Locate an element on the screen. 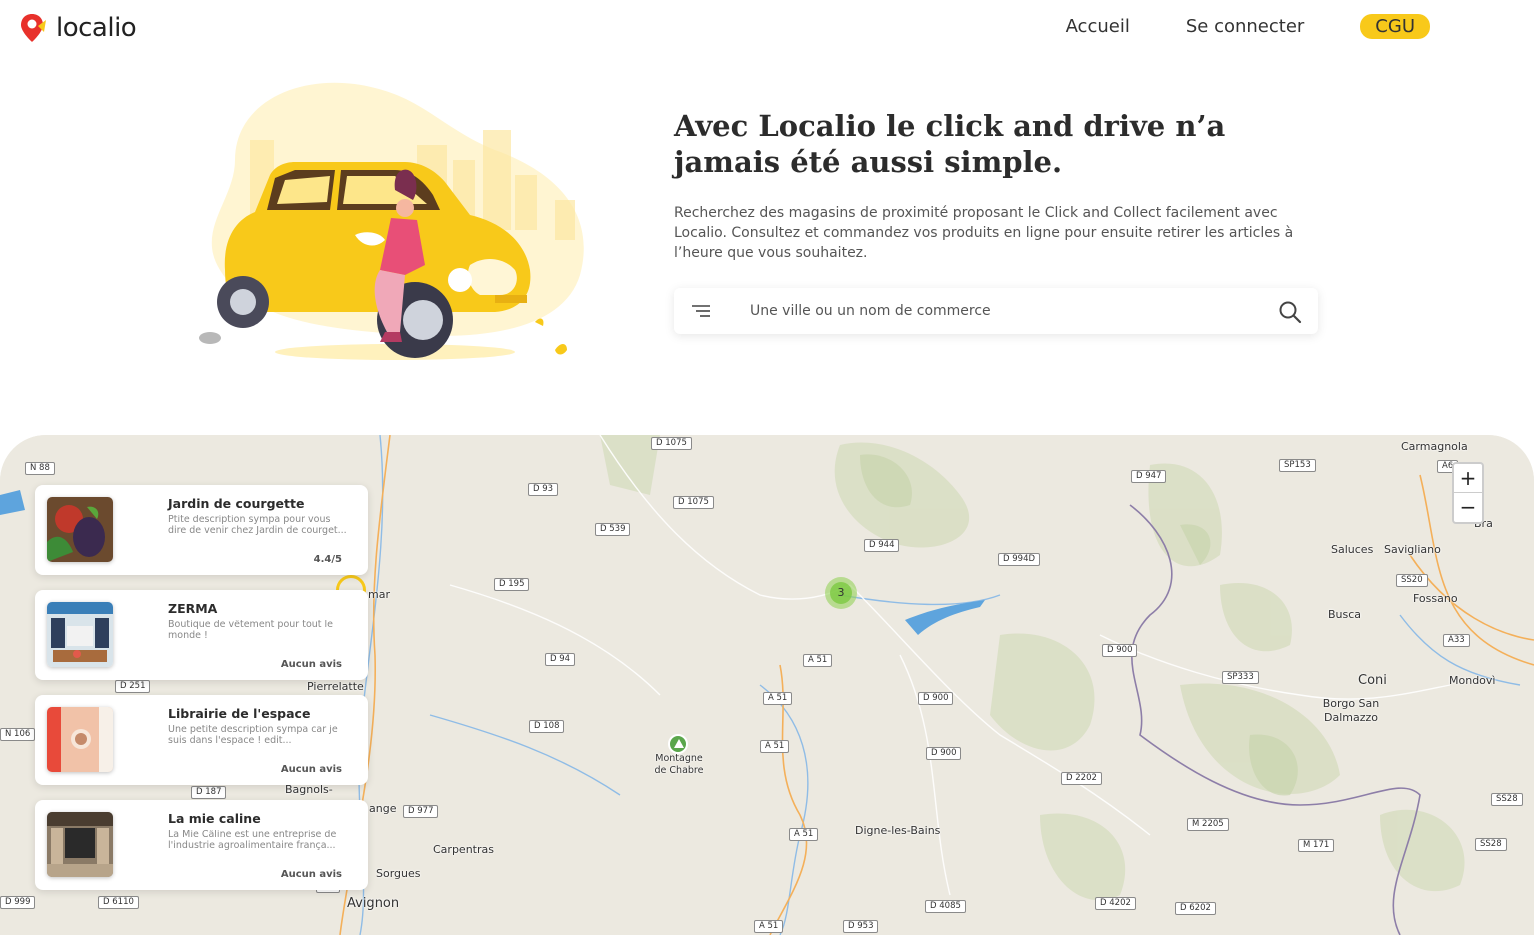 This screenshot has height=935, width=1534. road-label: D 93 is located at coordinates (543, 489).